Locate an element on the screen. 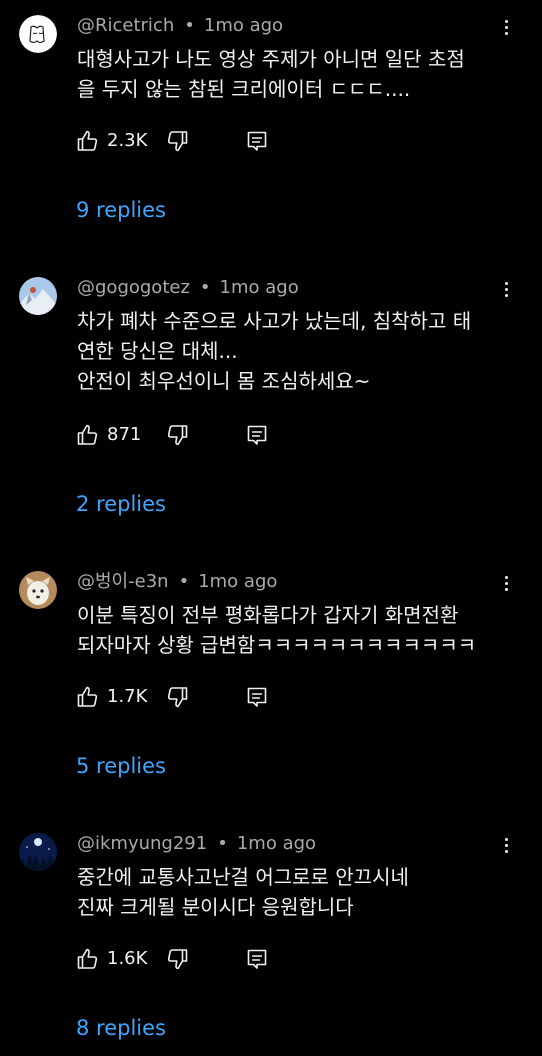  comment-author: @gogogotez is located at coordinates (133, 287).